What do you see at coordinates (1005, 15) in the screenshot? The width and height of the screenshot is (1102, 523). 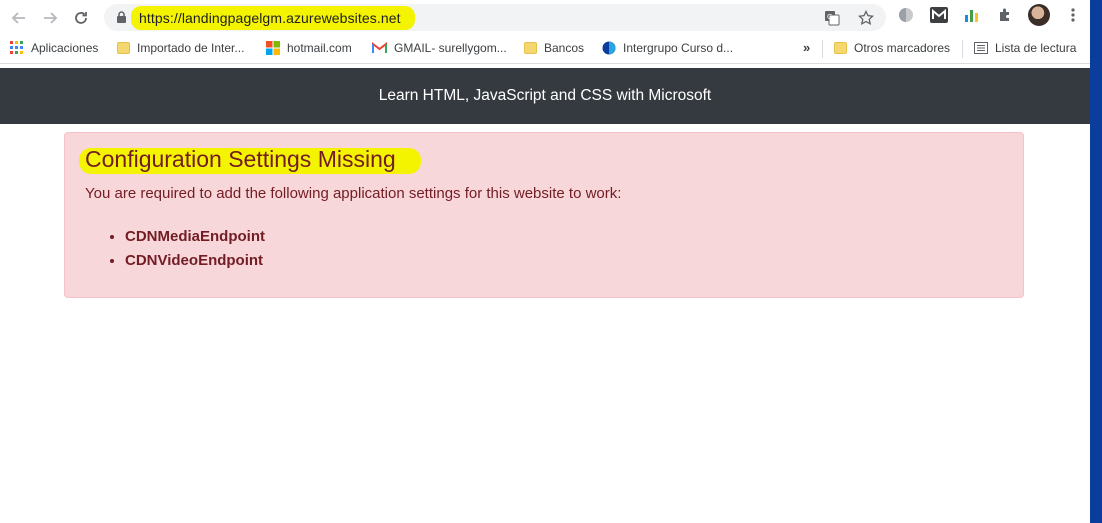 I see `extensions-puzzle-icon` at bounding box center [1005, 15].